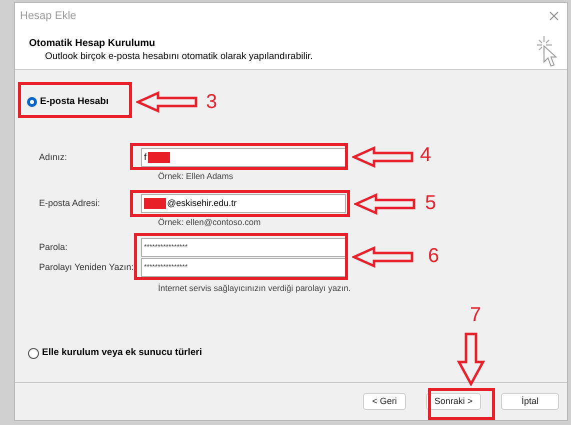  What do you see at coordinates (92, 44) in the screenshot?
I see `header-title: Otomatik Hesap Kurulumu` at bounding box center [92, 44].